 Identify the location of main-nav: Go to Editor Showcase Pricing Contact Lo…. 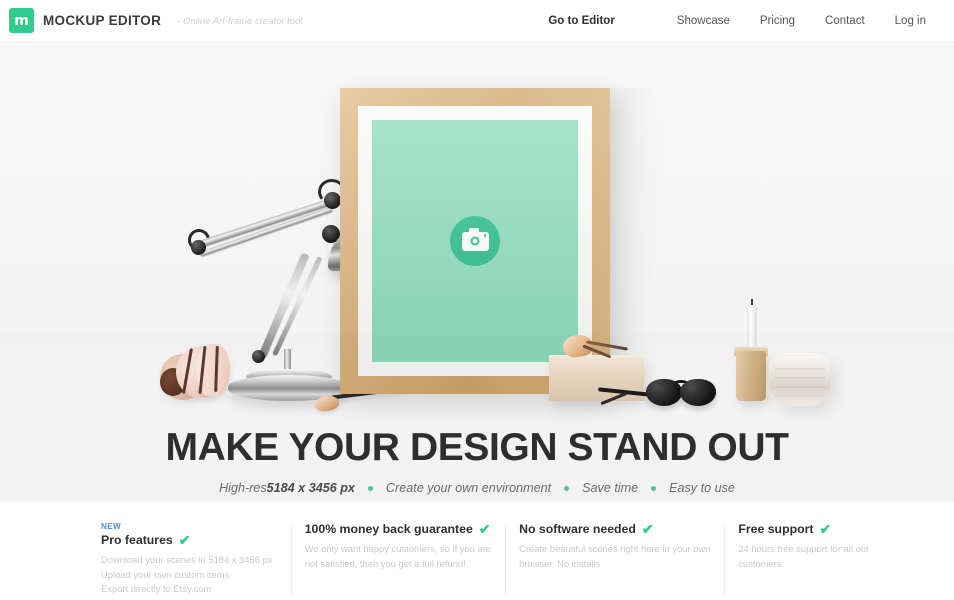
(737, 21).